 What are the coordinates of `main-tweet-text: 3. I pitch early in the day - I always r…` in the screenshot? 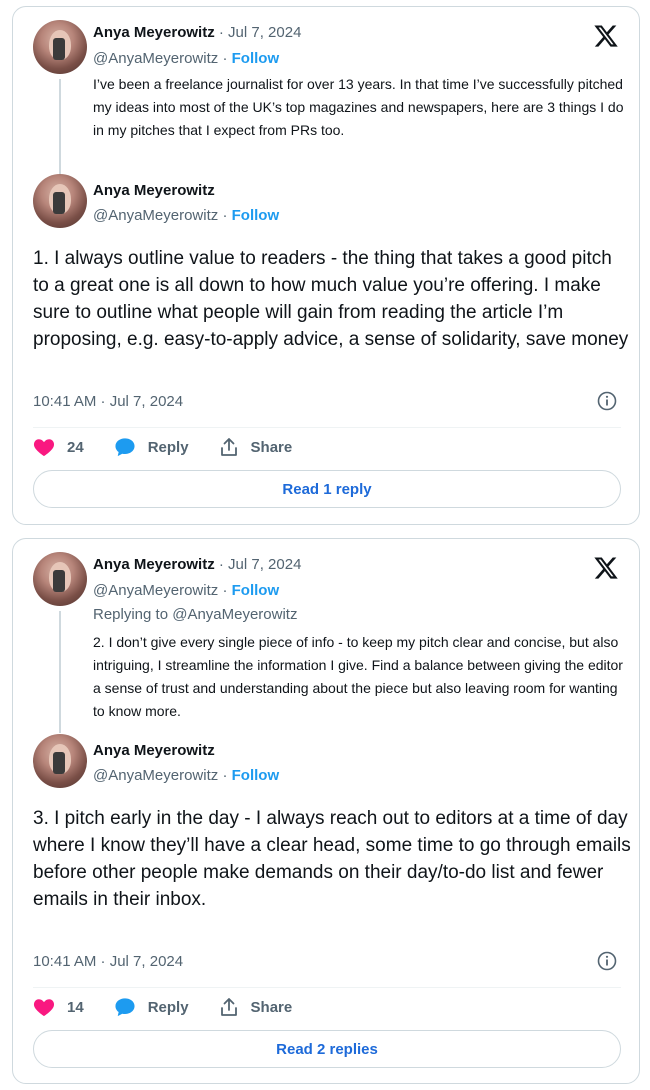 It's located at (332, 859).